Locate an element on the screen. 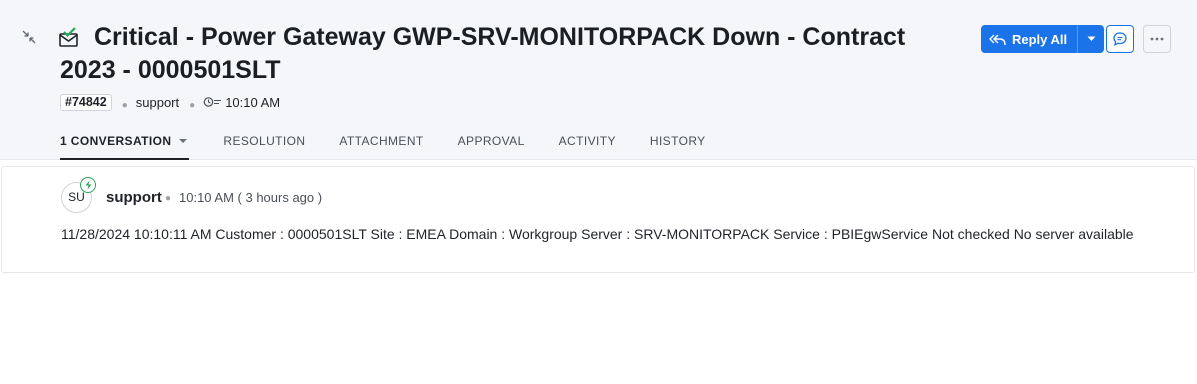 The image size is (1197, 384). reply-all-button: Reply All is located at coordinates (1030, 39).